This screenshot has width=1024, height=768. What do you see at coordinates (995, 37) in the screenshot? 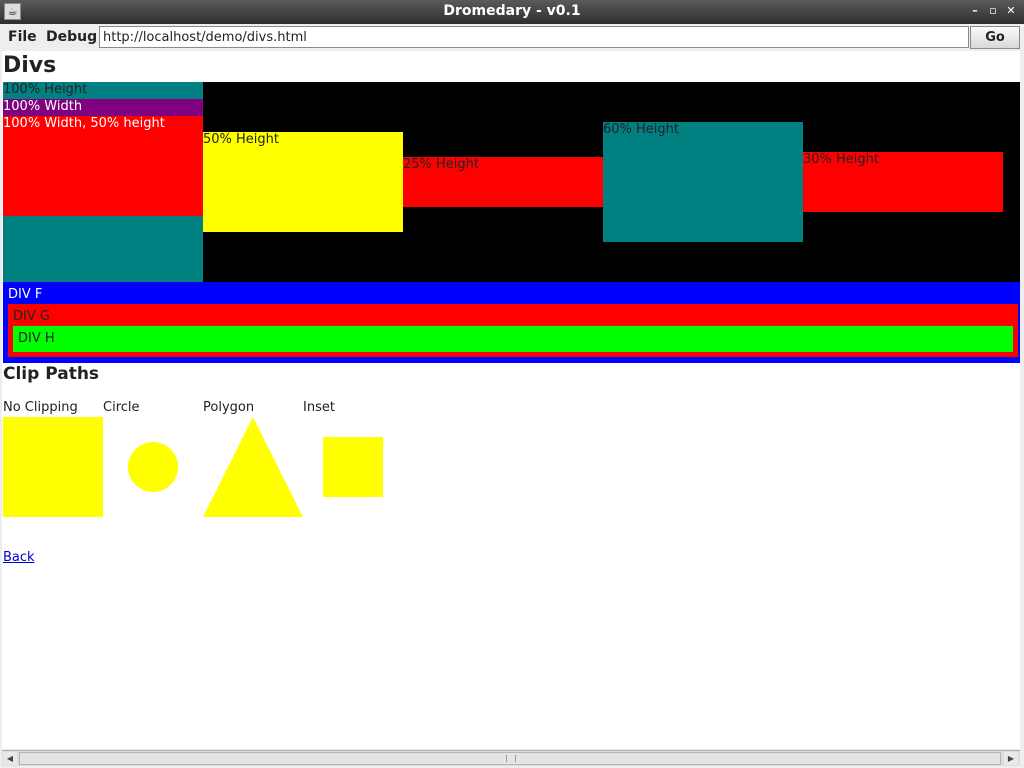
I see `go-button: Go` at bounding box center [995, 37].